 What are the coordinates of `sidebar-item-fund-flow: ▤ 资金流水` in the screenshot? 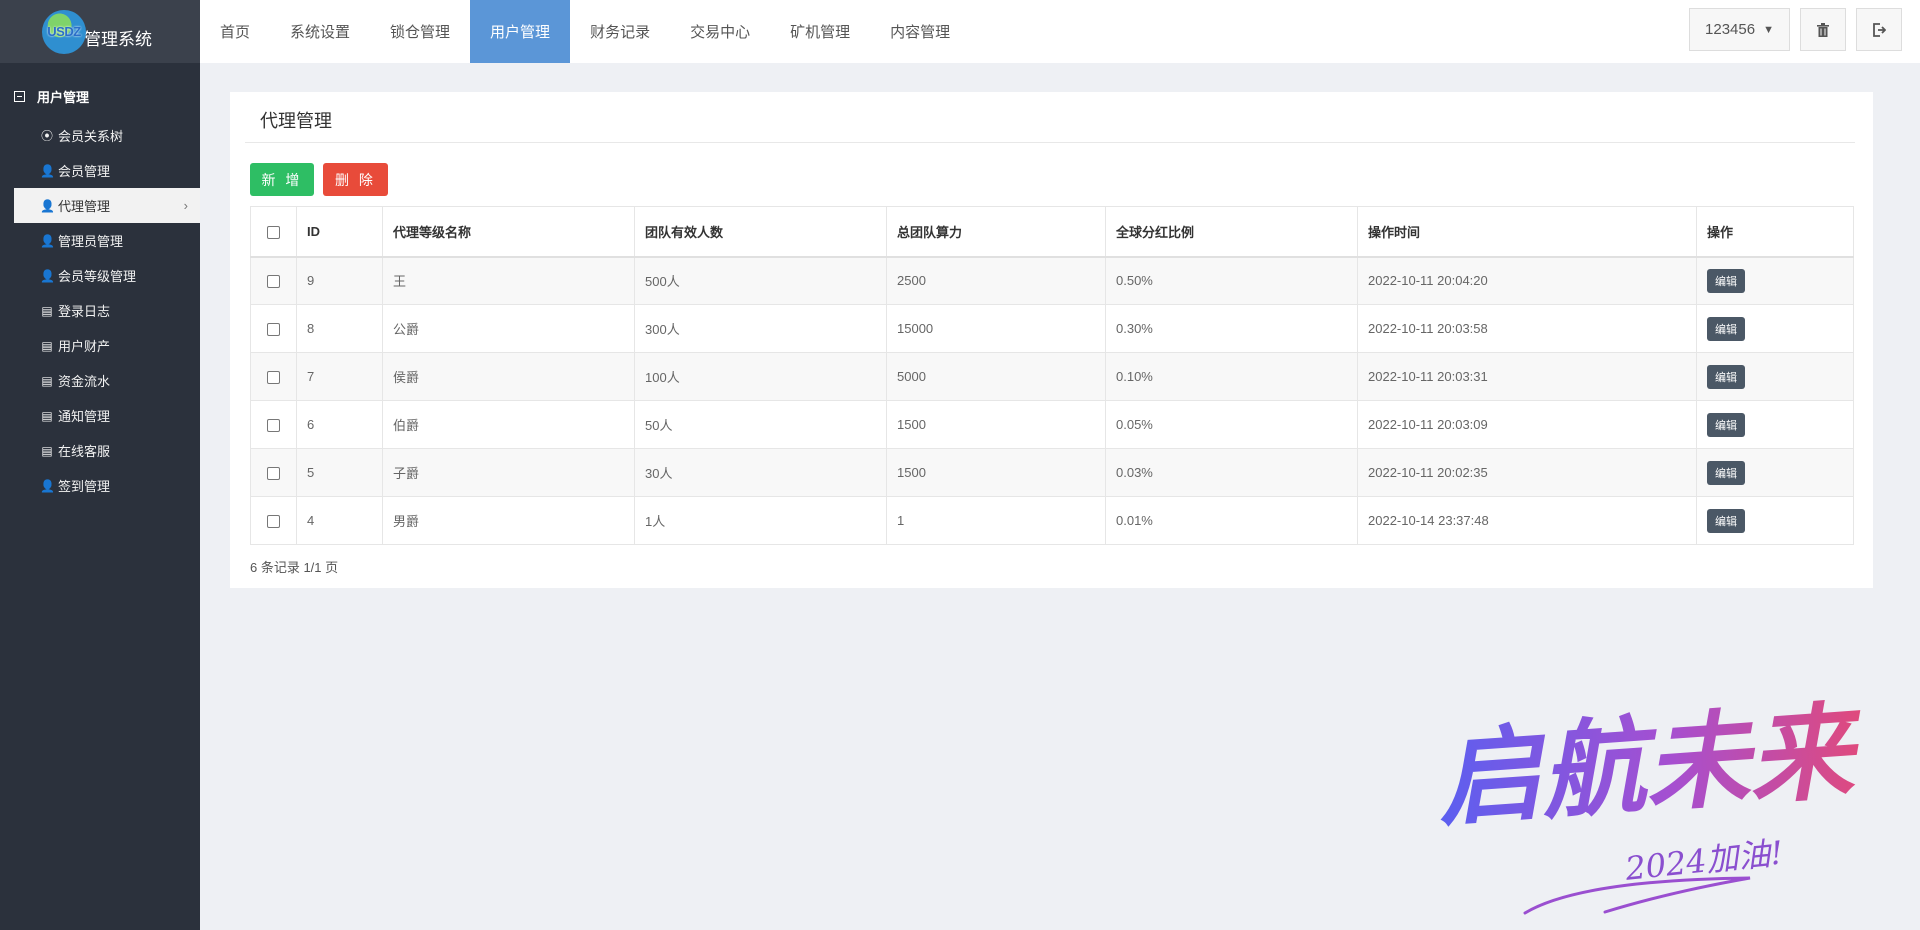 It's located at (100, 380).